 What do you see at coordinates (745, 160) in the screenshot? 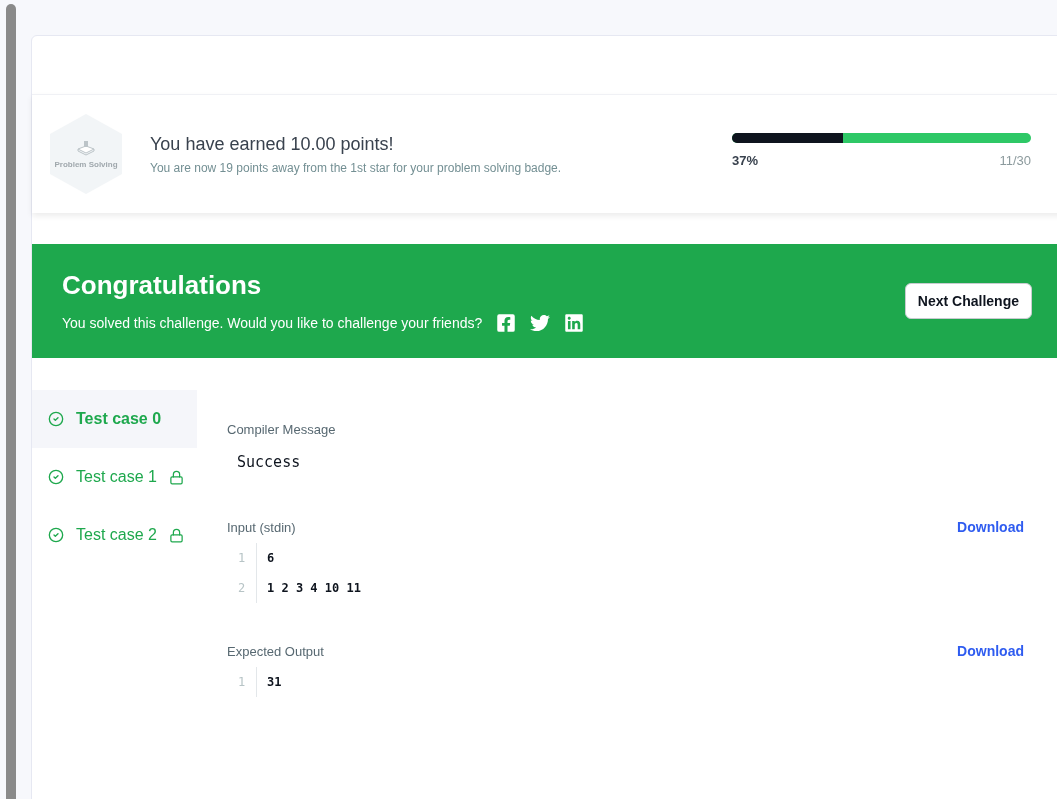
I see `progress-percent: 37%` at bounding box center [745, 160].